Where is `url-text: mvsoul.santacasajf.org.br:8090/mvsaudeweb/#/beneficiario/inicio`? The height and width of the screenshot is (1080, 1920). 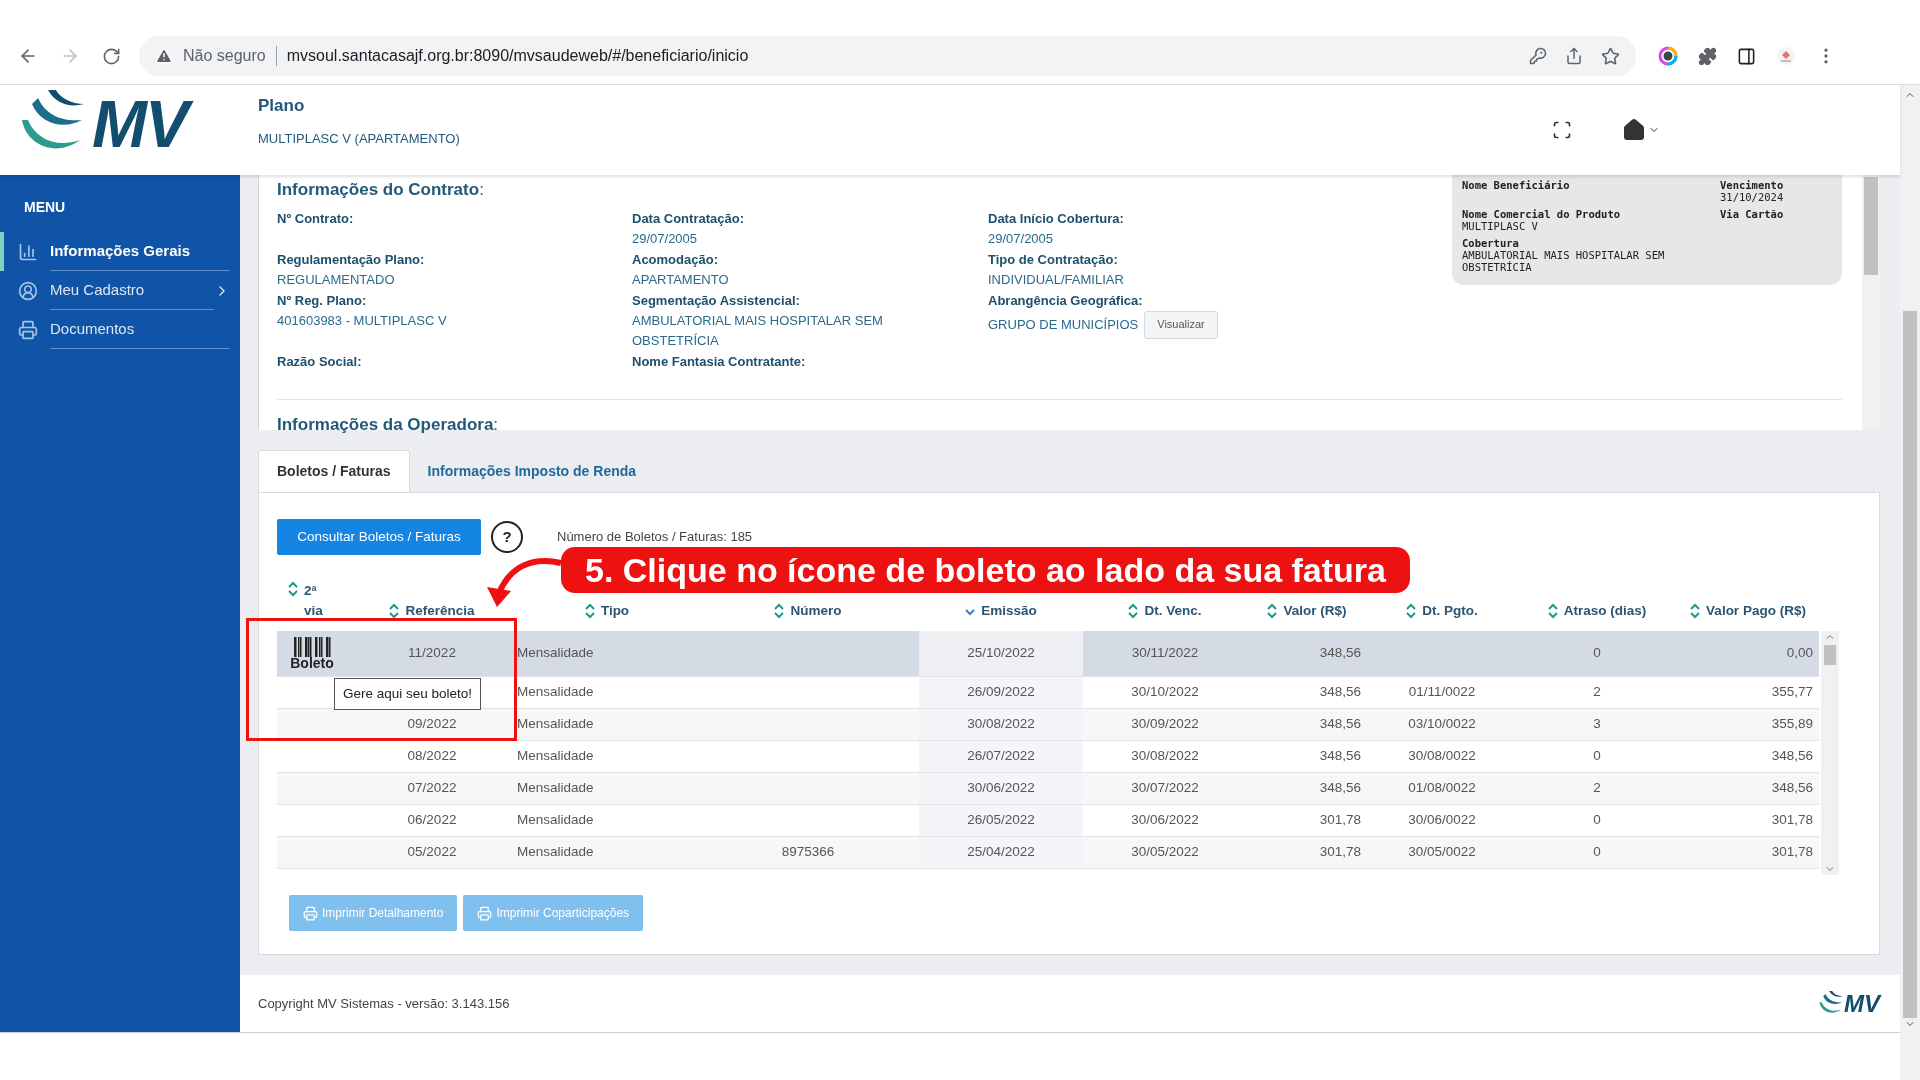 url-text: mvsoul.santacasajf.org.br:8090/mvsaudeweb/#/beneficiario/inicio is located at coordinates (517, 56).